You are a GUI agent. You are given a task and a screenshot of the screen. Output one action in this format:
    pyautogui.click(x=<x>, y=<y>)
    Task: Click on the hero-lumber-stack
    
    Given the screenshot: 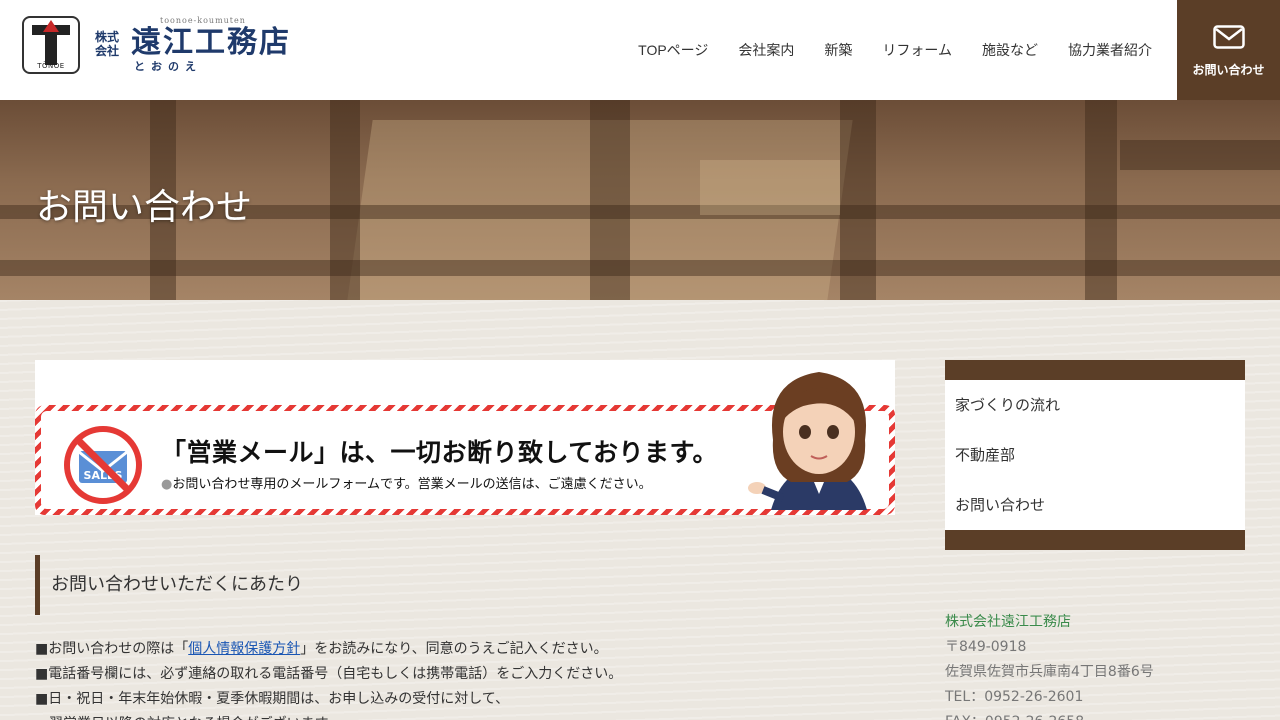 What is the action you would take?
    pyautogui.click(x=1200, y=155)
    